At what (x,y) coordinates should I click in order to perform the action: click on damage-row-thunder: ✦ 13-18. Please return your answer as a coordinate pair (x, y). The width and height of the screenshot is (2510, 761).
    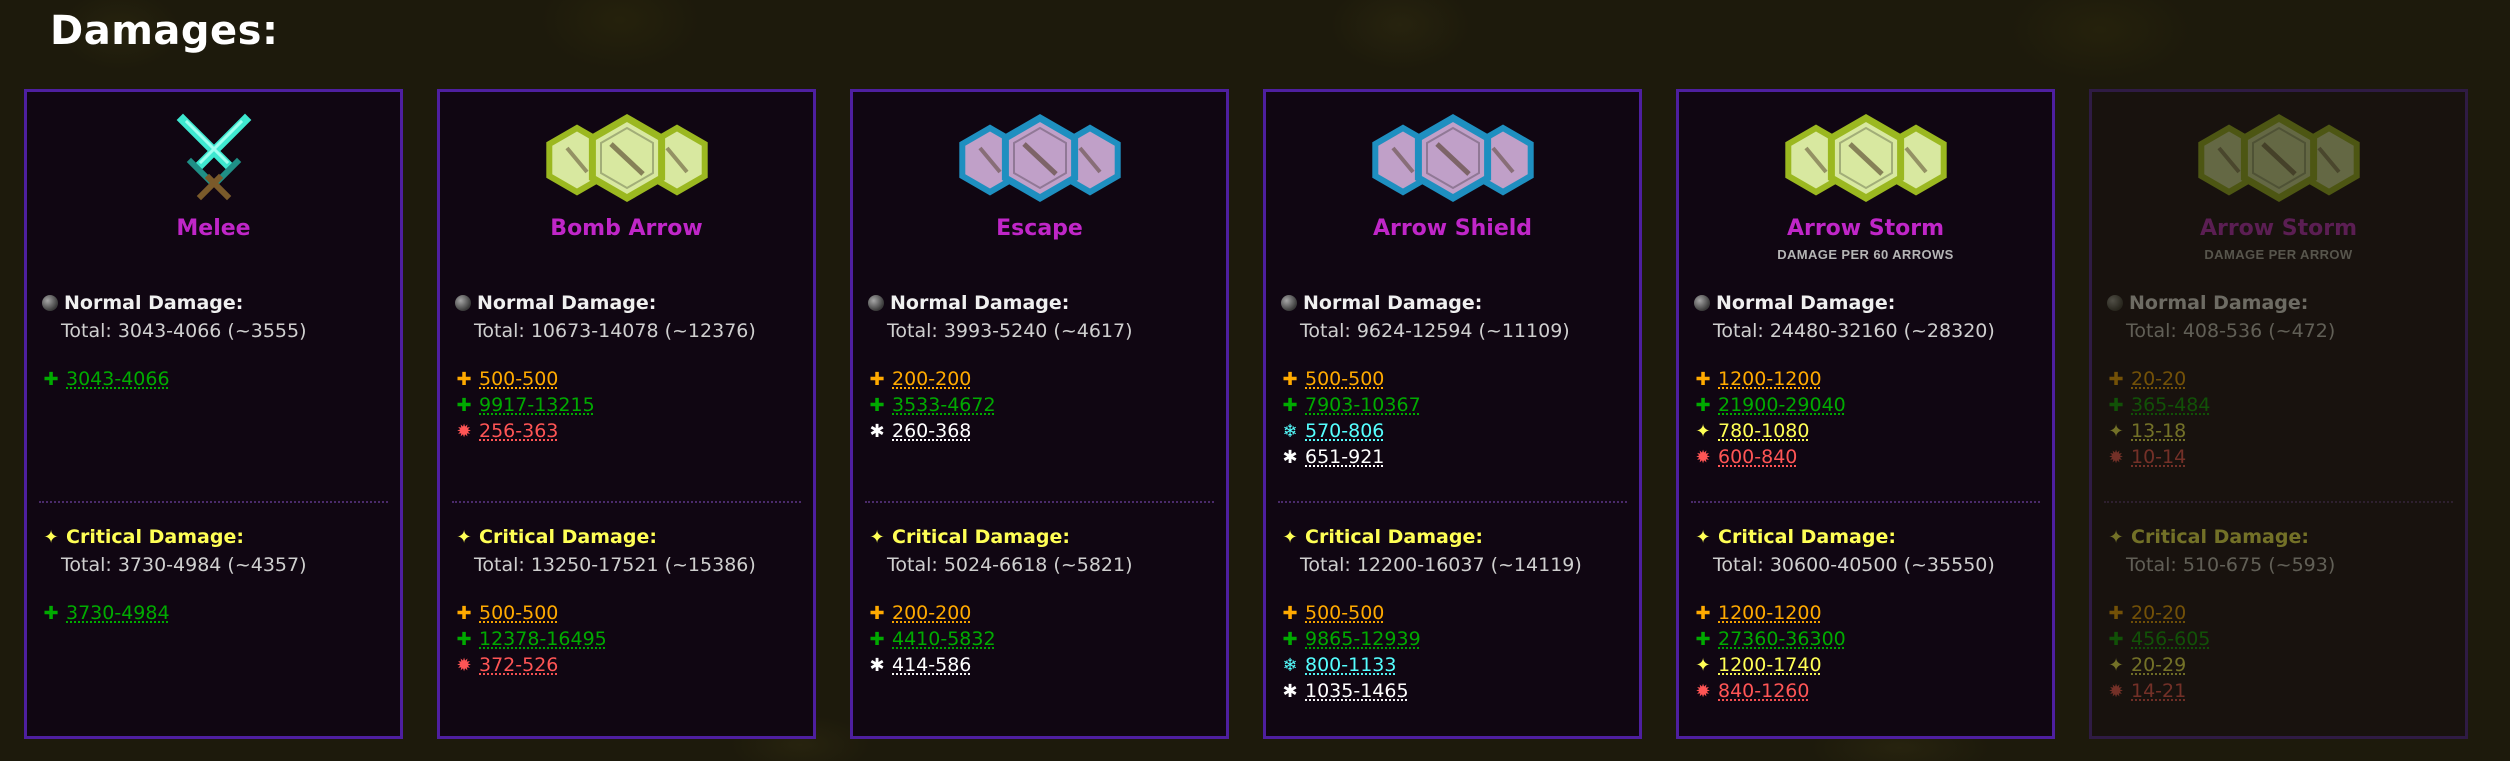
    Looking at the image, I should click on (2158, 431).